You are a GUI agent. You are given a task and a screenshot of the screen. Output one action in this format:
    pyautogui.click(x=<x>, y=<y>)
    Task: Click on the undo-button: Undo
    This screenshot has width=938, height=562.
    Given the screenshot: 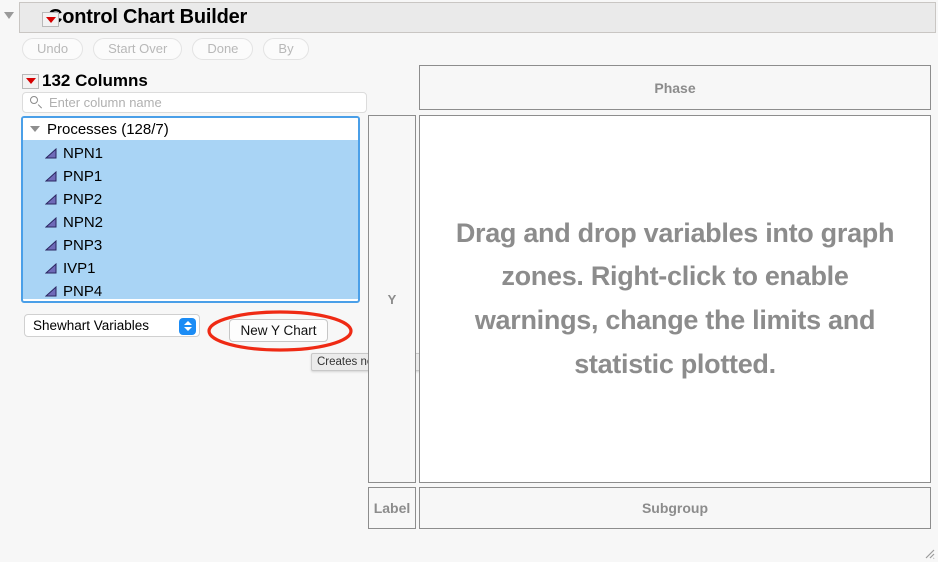 What is the action you would take?
    pyautogui.click(x=53, y=49)
    